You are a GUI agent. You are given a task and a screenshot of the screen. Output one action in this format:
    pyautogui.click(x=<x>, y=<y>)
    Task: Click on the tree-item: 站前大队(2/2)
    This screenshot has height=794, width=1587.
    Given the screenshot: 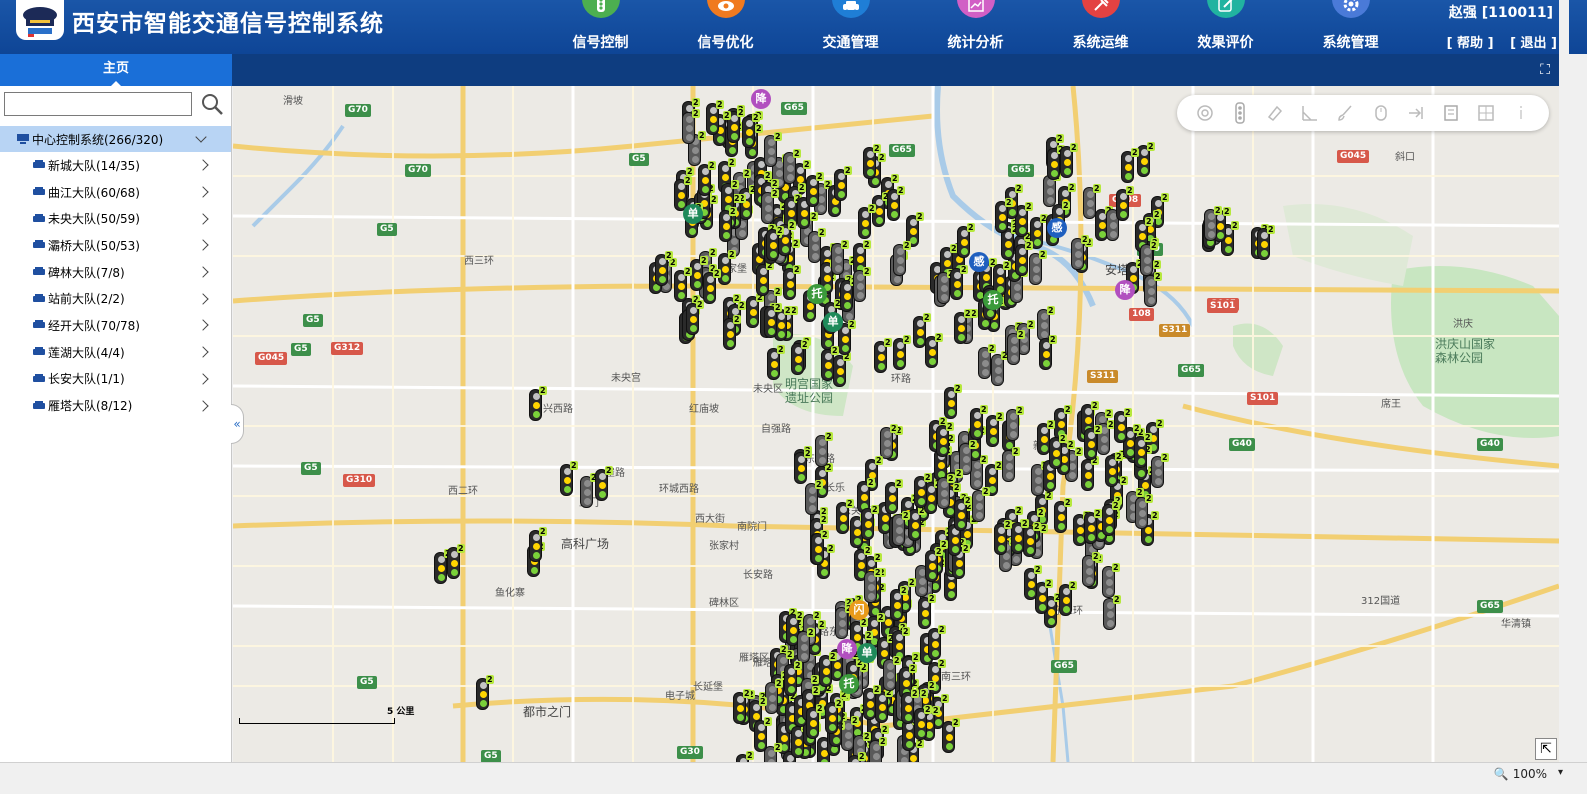 What is the action you would take?
    pyautogui.click(x=115, y=298)
    